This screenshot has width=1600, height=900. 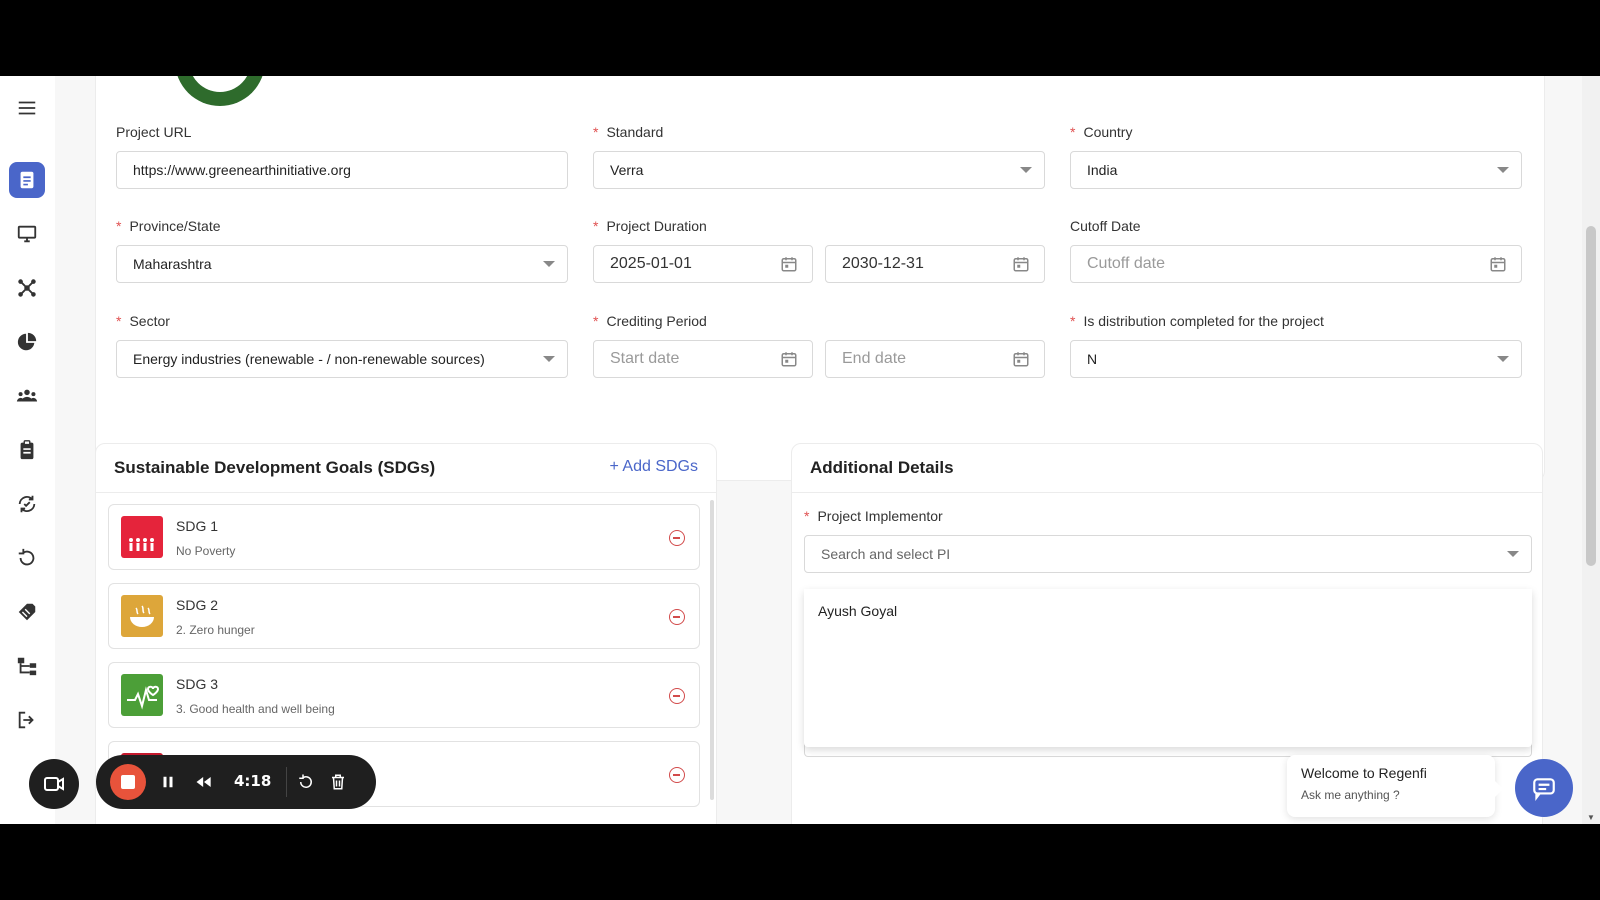 What do you see at coordinates (1105, 226) in the screenshot?
I see `cutoff-date-label: Cutoff Date` at bounding box center [1105, 226].